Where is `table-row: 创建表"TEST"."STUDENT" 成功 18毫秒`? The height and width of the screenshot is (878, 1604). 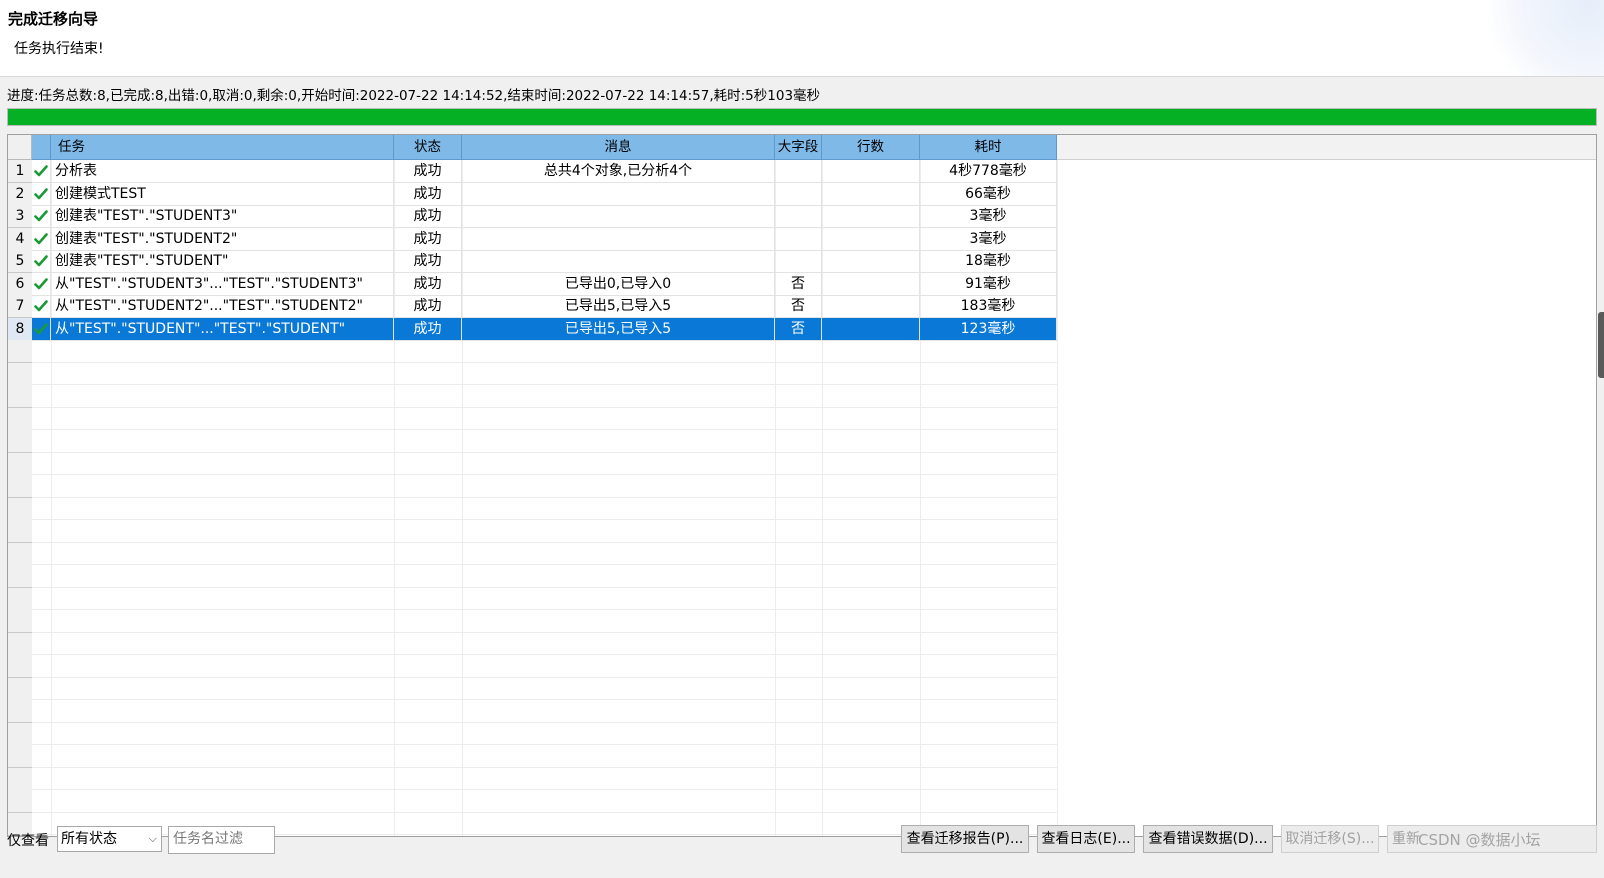
table-row: 创建表"TEST"."STUDENT" 成功 18毫秒 is located at coordinates (544, 261).